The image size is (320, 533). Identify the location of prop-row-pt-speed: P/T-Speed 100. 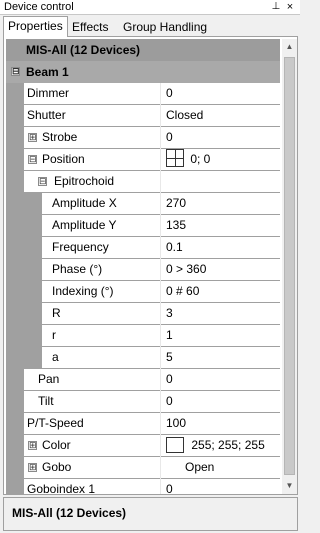
(143, 424).